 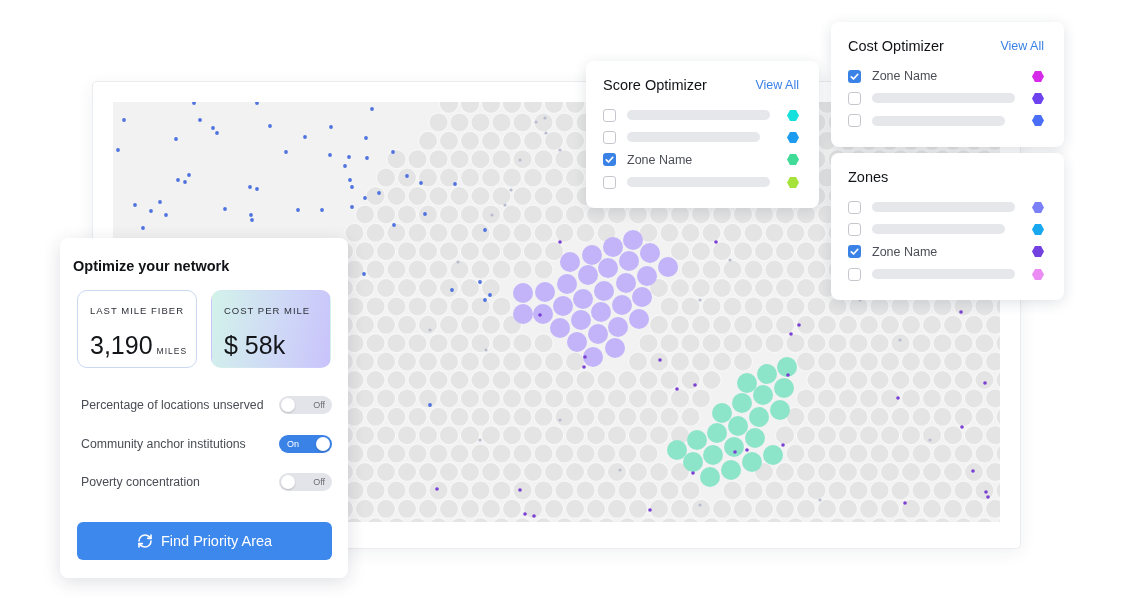 I want to click on toggle-label: Poverty concentration, so click(x=140, y=482).